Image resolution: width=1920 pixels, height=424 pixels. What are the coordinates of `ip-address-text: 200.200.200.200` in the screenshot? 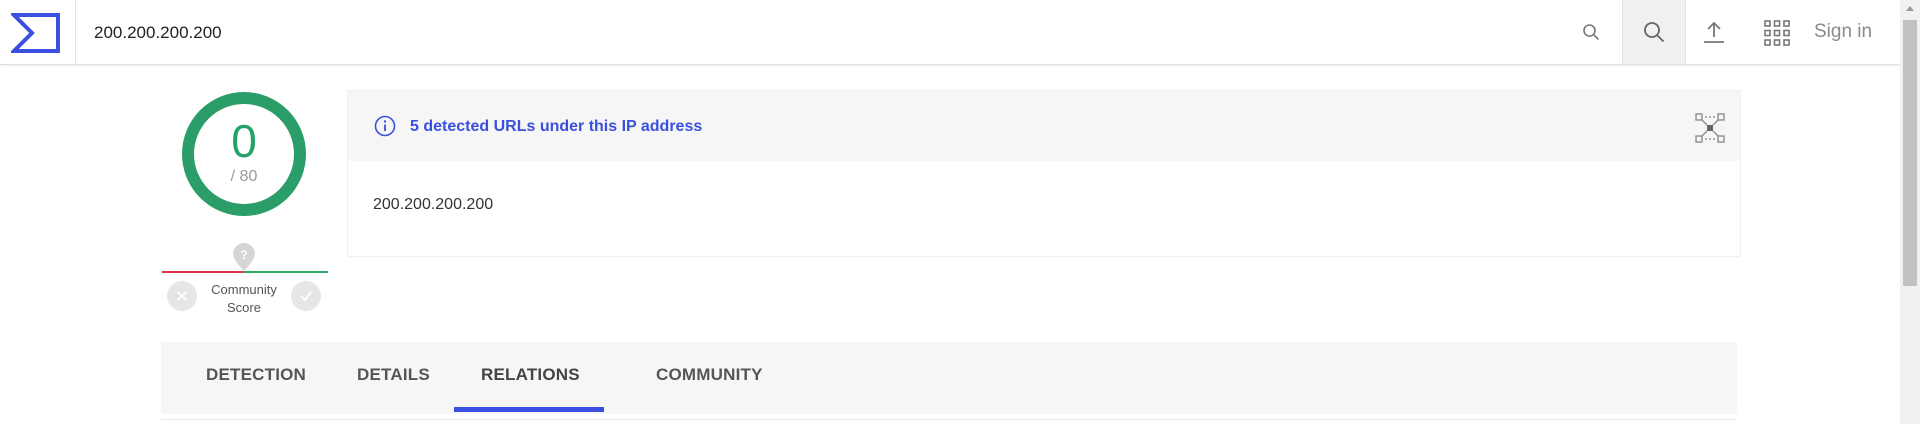 It's located at (433, 204).